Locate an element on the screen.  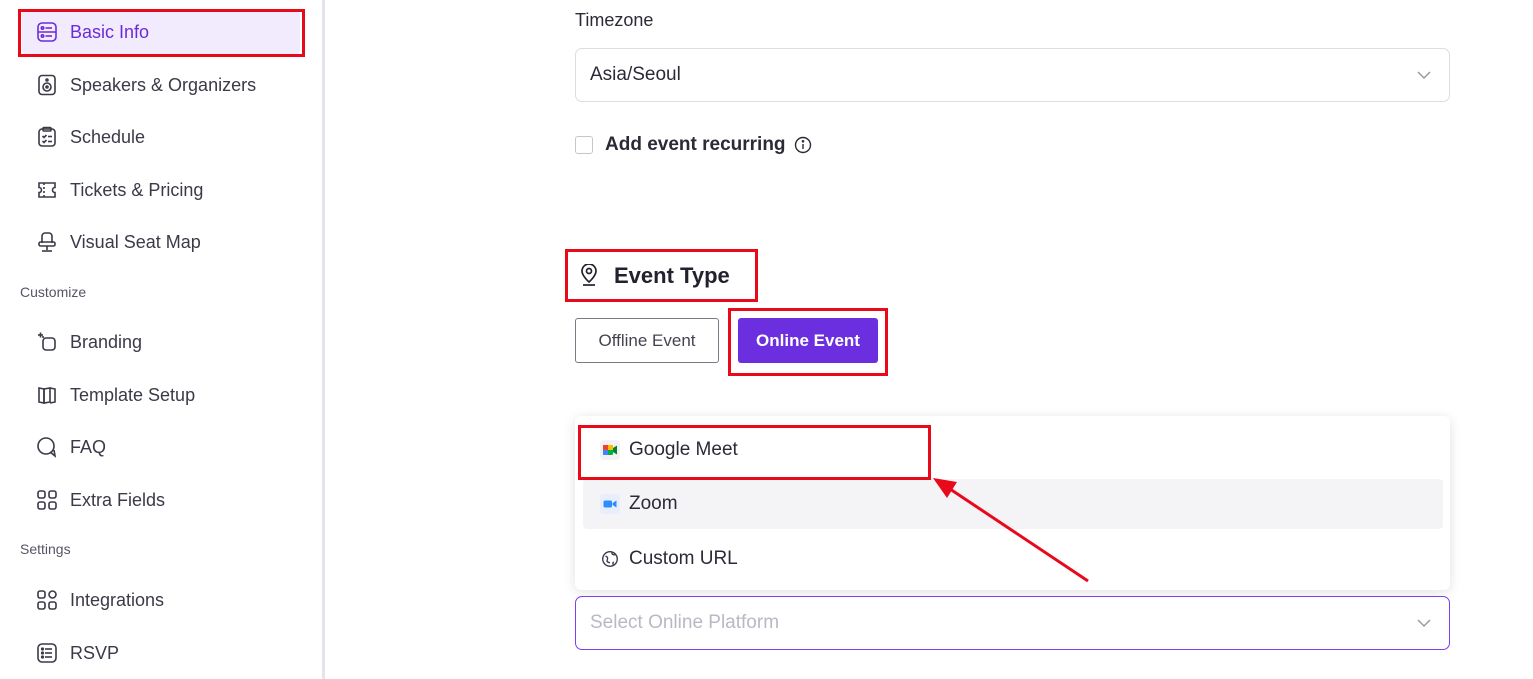
recurring-row: Add event recurring is located at coordinates (693, 145).